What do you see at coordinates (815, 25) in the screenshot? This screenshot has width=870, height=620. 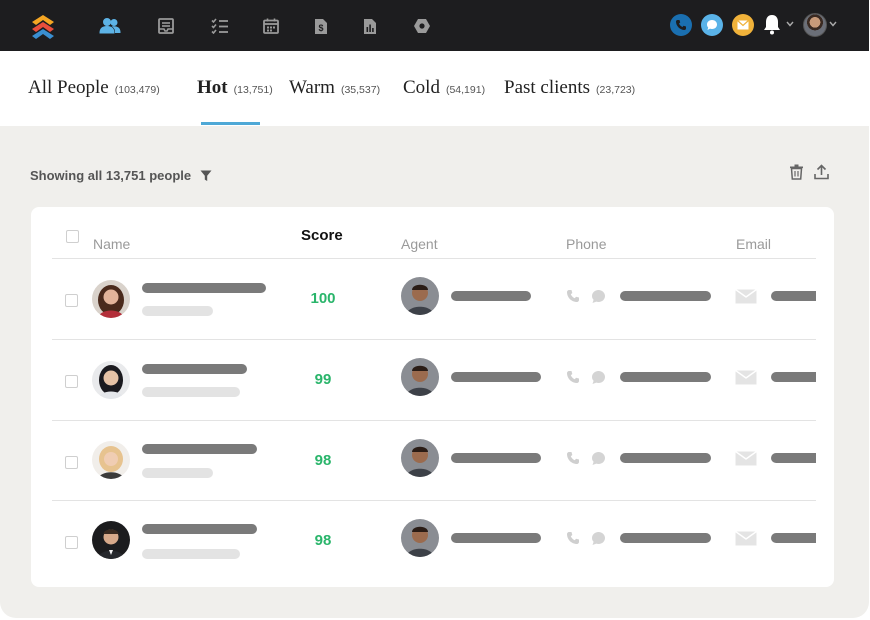 I see `user-avatar` at bounding box center [815, 25].